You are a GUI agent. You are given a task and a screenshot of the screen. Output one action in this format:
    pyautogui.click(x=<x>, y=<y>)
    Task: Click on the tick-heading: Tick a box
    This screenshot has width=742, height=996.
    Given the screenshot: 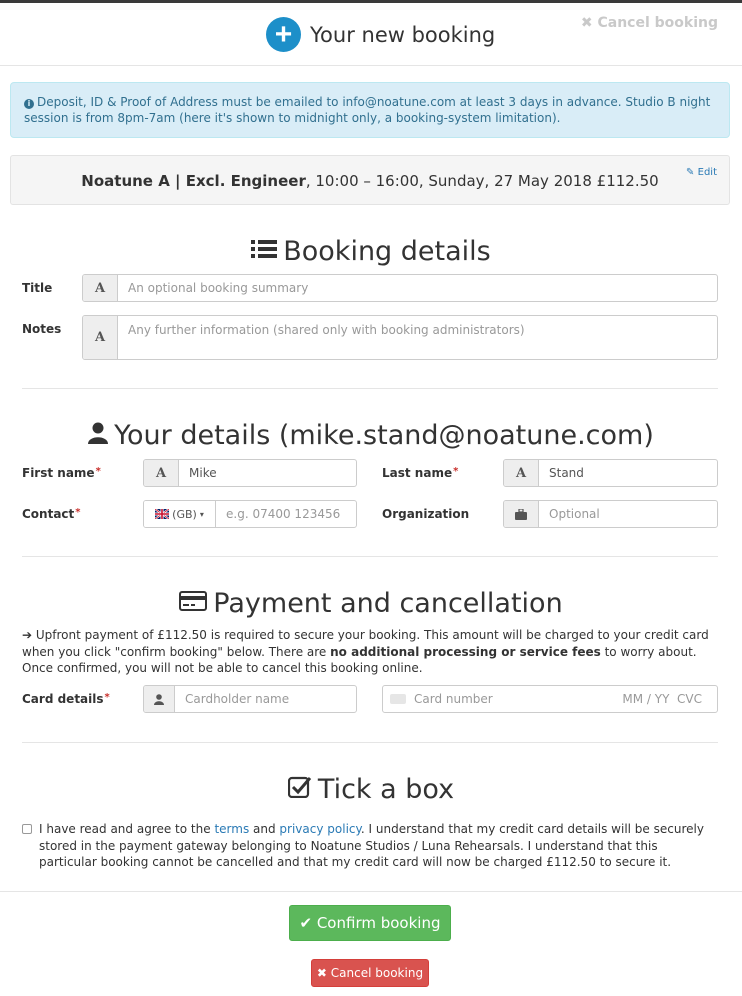 What is the action you would take?
    pyautogui.click(x=371, y=789)
    